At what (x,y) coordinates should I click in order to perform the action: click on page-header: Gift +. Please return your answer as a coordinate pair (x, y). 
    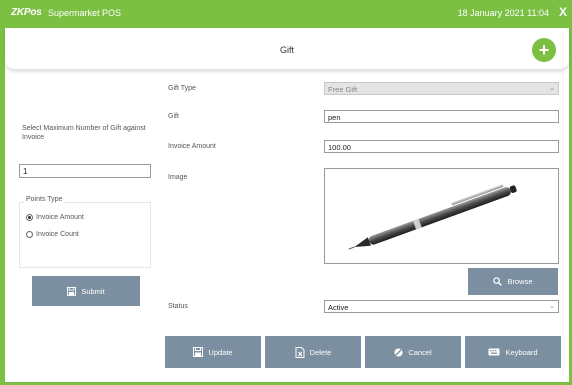
    Looking at the image, I should click on (287, 49).